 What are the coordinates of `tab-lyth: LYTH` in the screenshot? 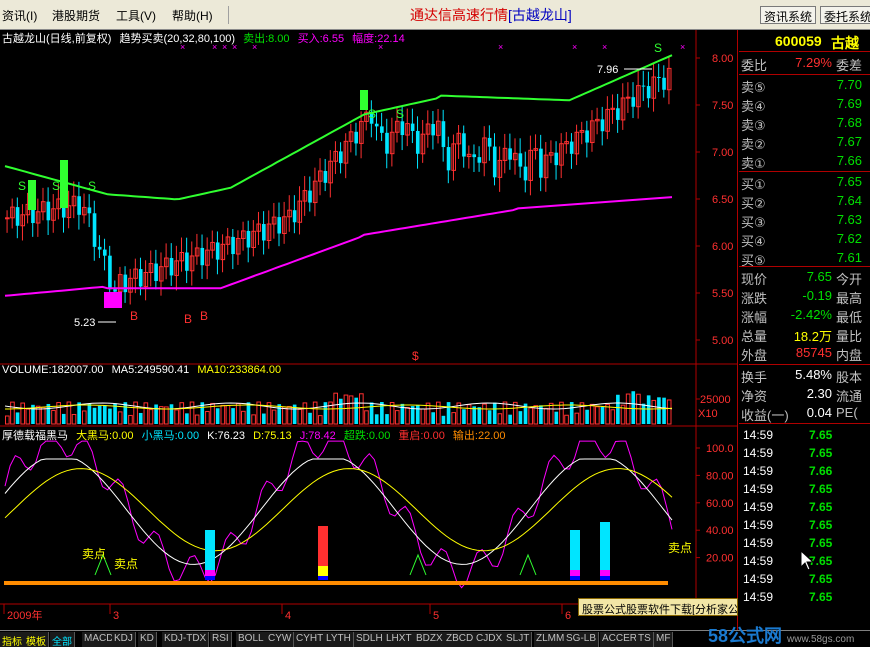 It's located at (339, 639).